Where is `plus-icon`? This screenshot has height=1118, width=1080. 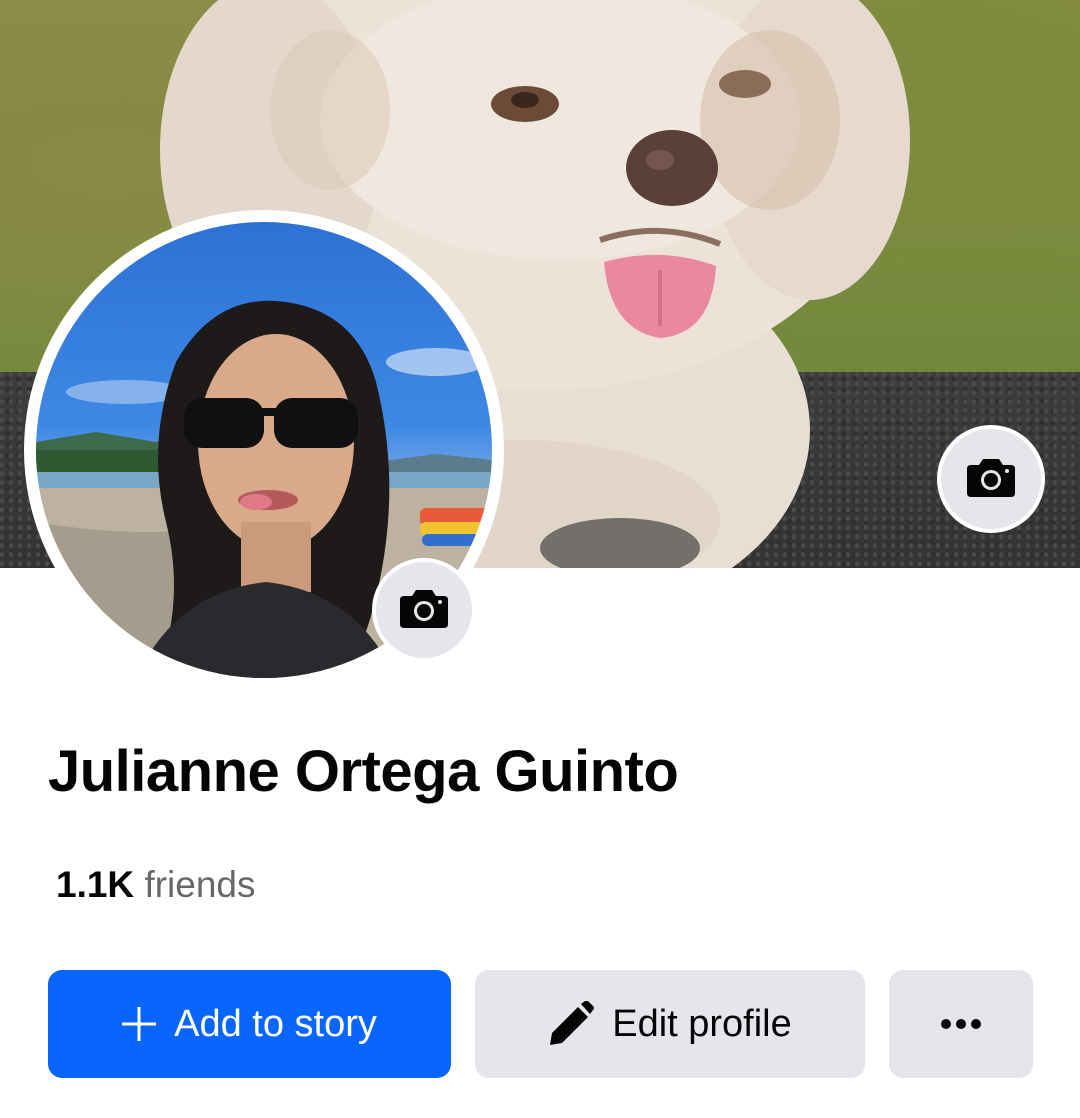 plus-icon is located at coordinates (139, 1024).